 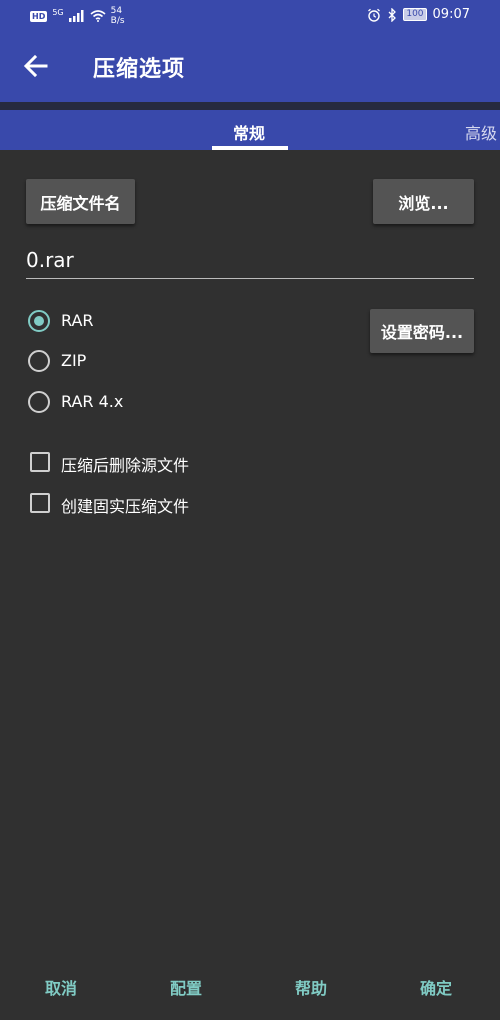 What do you see at coordinates (451, 14) in the screenshot?
I see `clock: 09:07` at bounding box center [451, 14].